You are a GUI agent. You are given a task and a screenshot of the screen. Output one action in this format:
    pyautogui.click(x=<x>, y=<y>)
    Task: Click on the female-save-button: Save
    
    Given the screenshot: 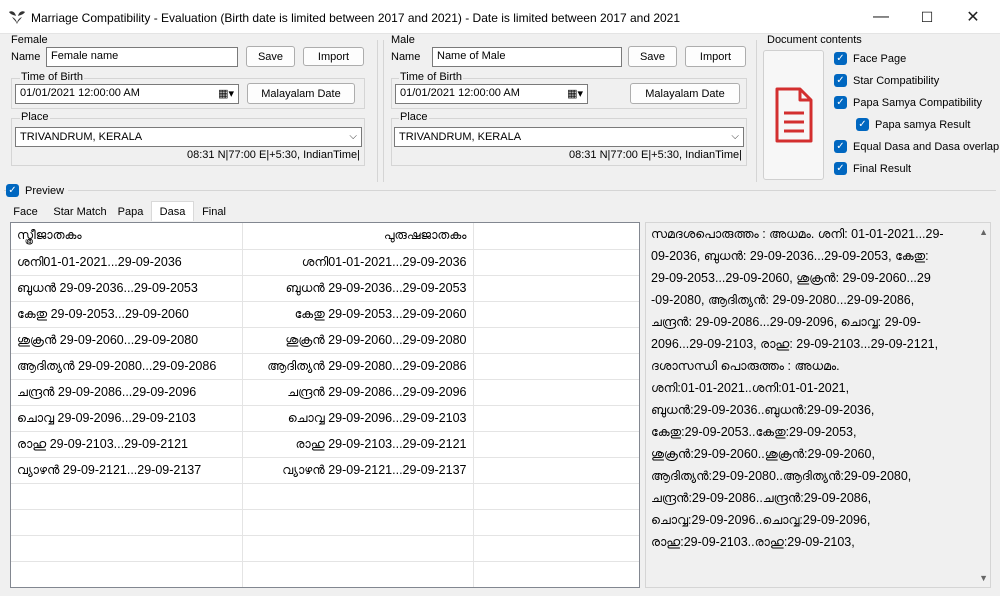 What is the action you would take?
    pyautogui.click(x=270, y=56)
    